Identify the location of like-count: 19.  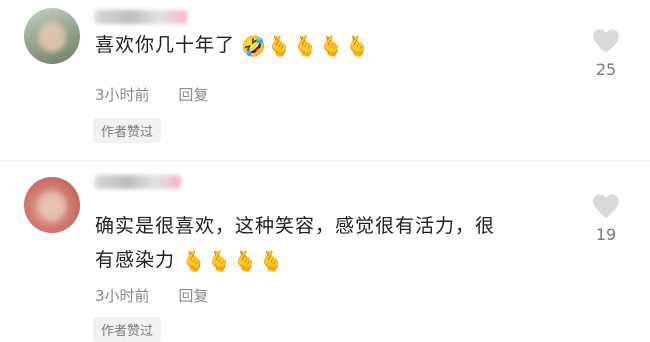
(606, 234).